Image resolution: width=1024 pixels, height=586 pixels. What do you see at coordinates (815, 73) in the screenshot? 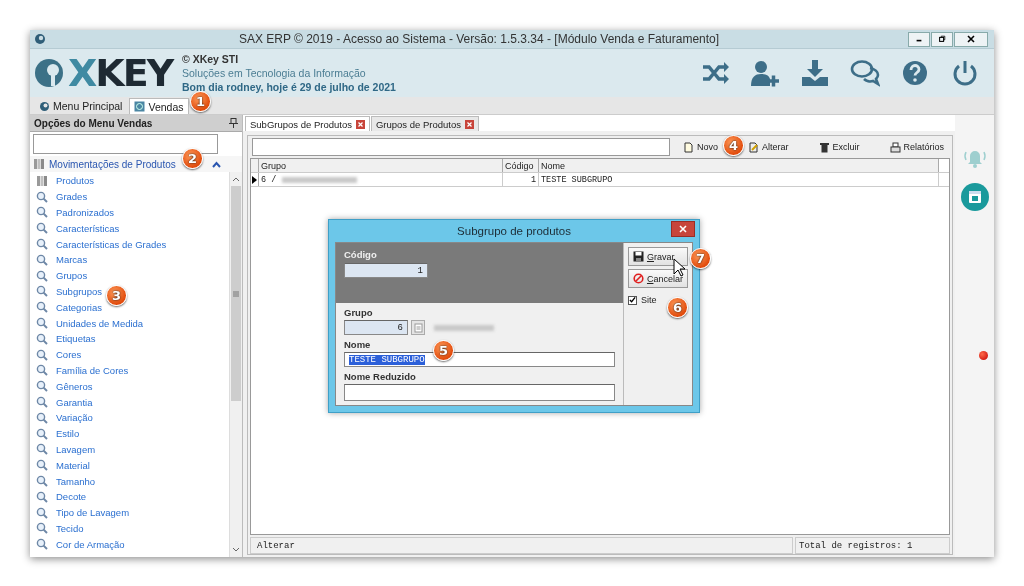
I see `download-icon` at bounding box center [815, 73].